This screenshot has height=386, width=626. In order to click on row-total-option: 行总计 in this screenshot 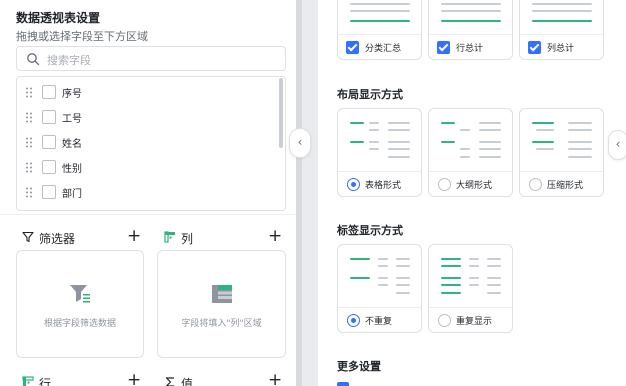, I will do `click(470, 46)`.